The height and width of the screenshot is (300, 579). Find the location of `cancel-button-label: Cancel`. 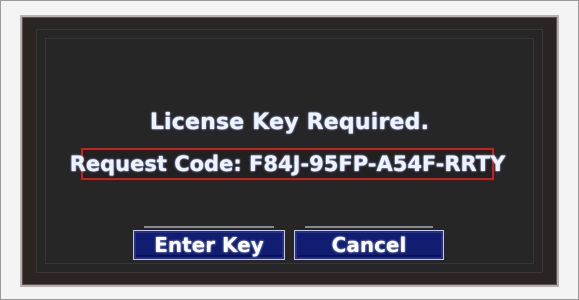

cancel-button-label: Cancel is located at coordinates (369, 245).